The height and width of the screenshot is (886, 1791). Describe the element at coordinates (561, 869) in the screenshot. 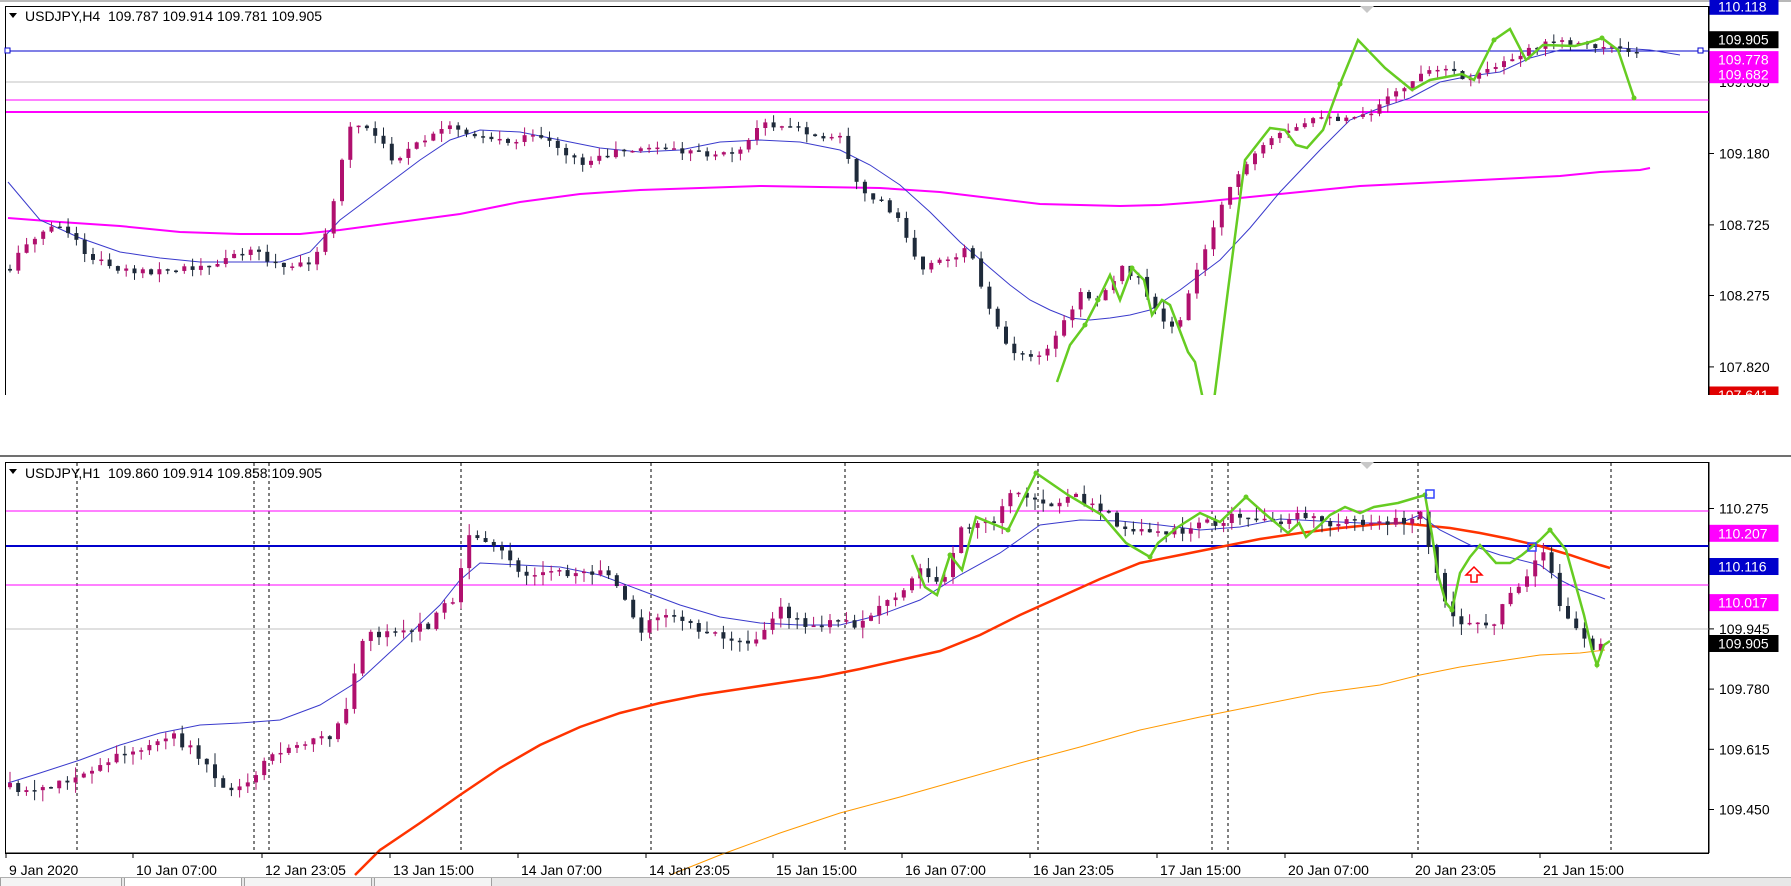

I see `time-tick-label: 14 Jan 07:00` at that location.